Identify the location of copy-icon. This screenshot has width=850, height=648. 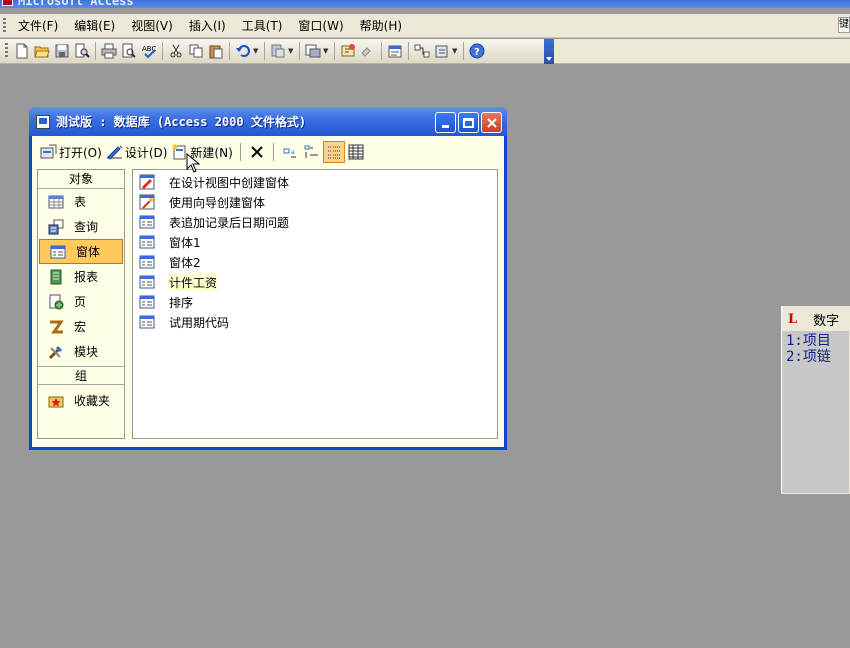
(196, 51).